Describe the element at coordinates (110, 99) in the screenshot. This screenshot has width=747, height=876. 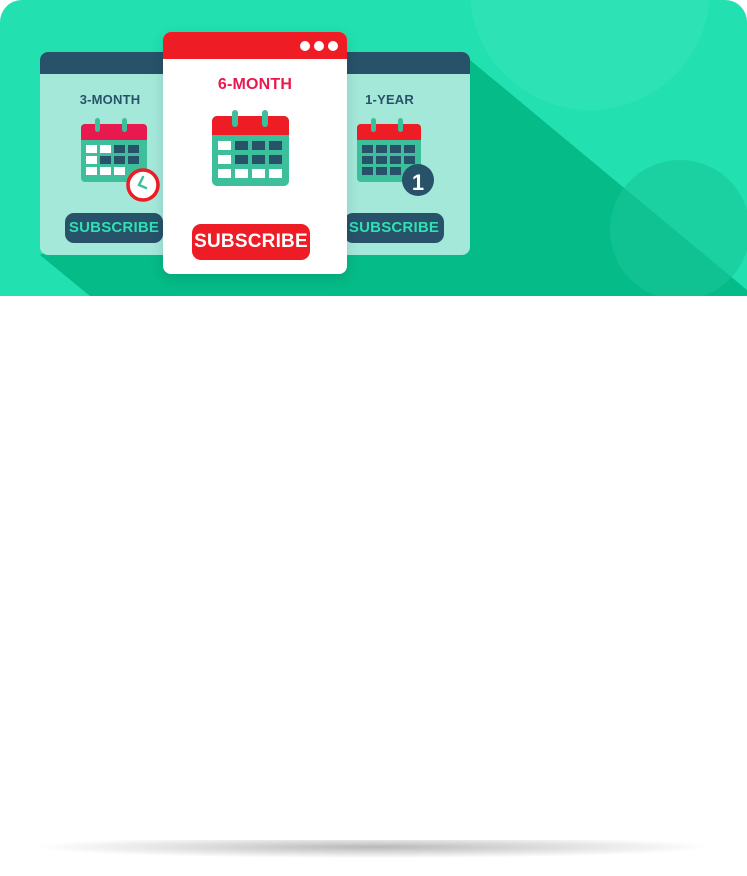
I see `plan-title-3-month: 3-MONTH` at that location.